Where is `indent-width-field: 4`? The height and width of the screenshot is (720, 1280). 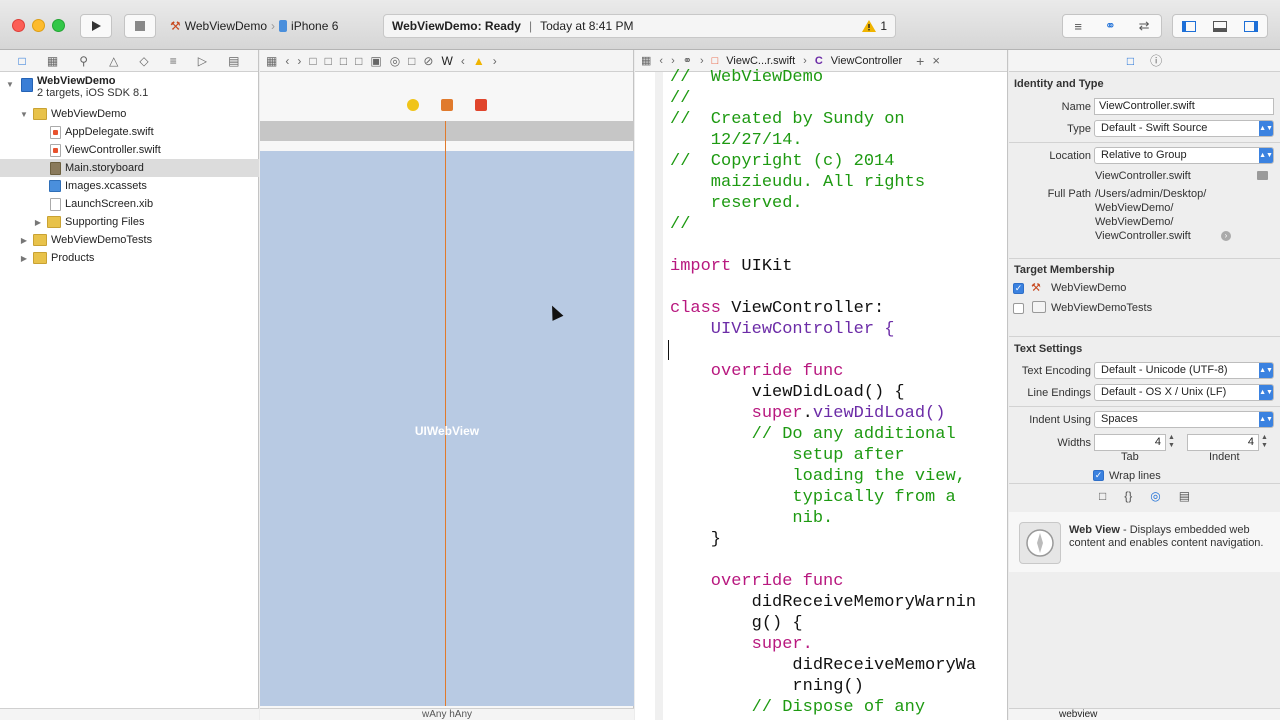 indent-width-field: 4 is located at coordinates (1223, 442).